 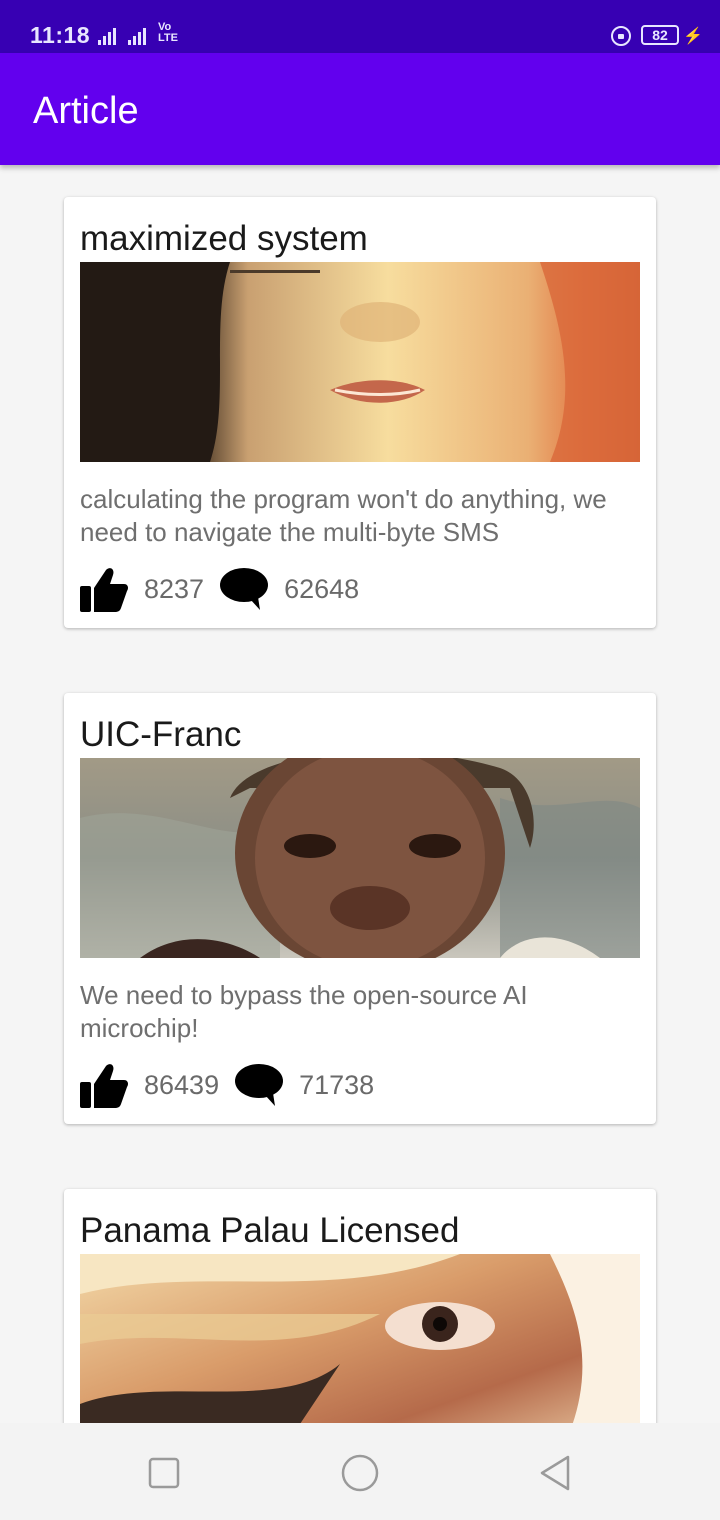 What do you see at coordinates (270, 1230) in the screenshot?
I see `article-title: Panama Palau Licensed` at bounding box center [270, 1230].